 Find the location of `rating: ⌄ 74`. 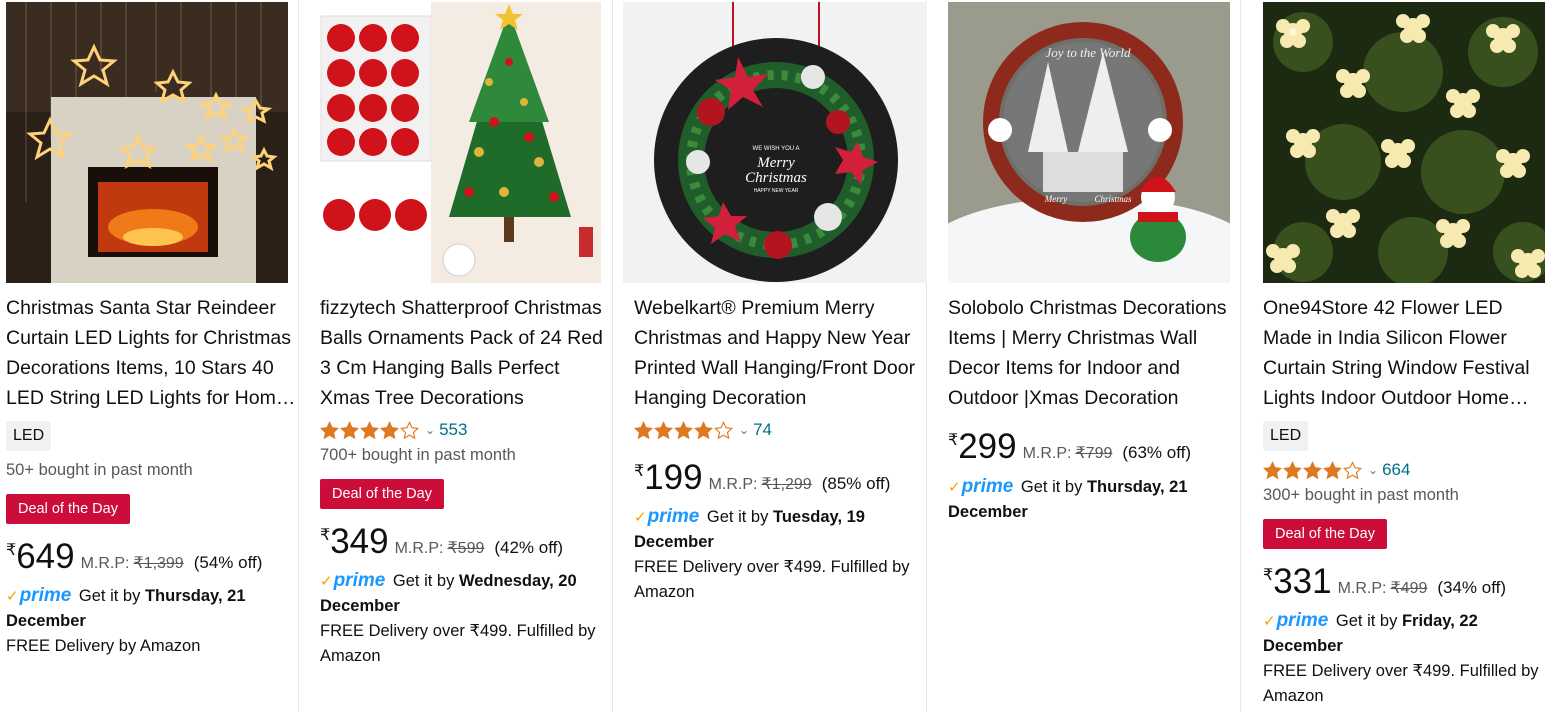

rating: ⌄ 74 is located at coordinates (703, 430).